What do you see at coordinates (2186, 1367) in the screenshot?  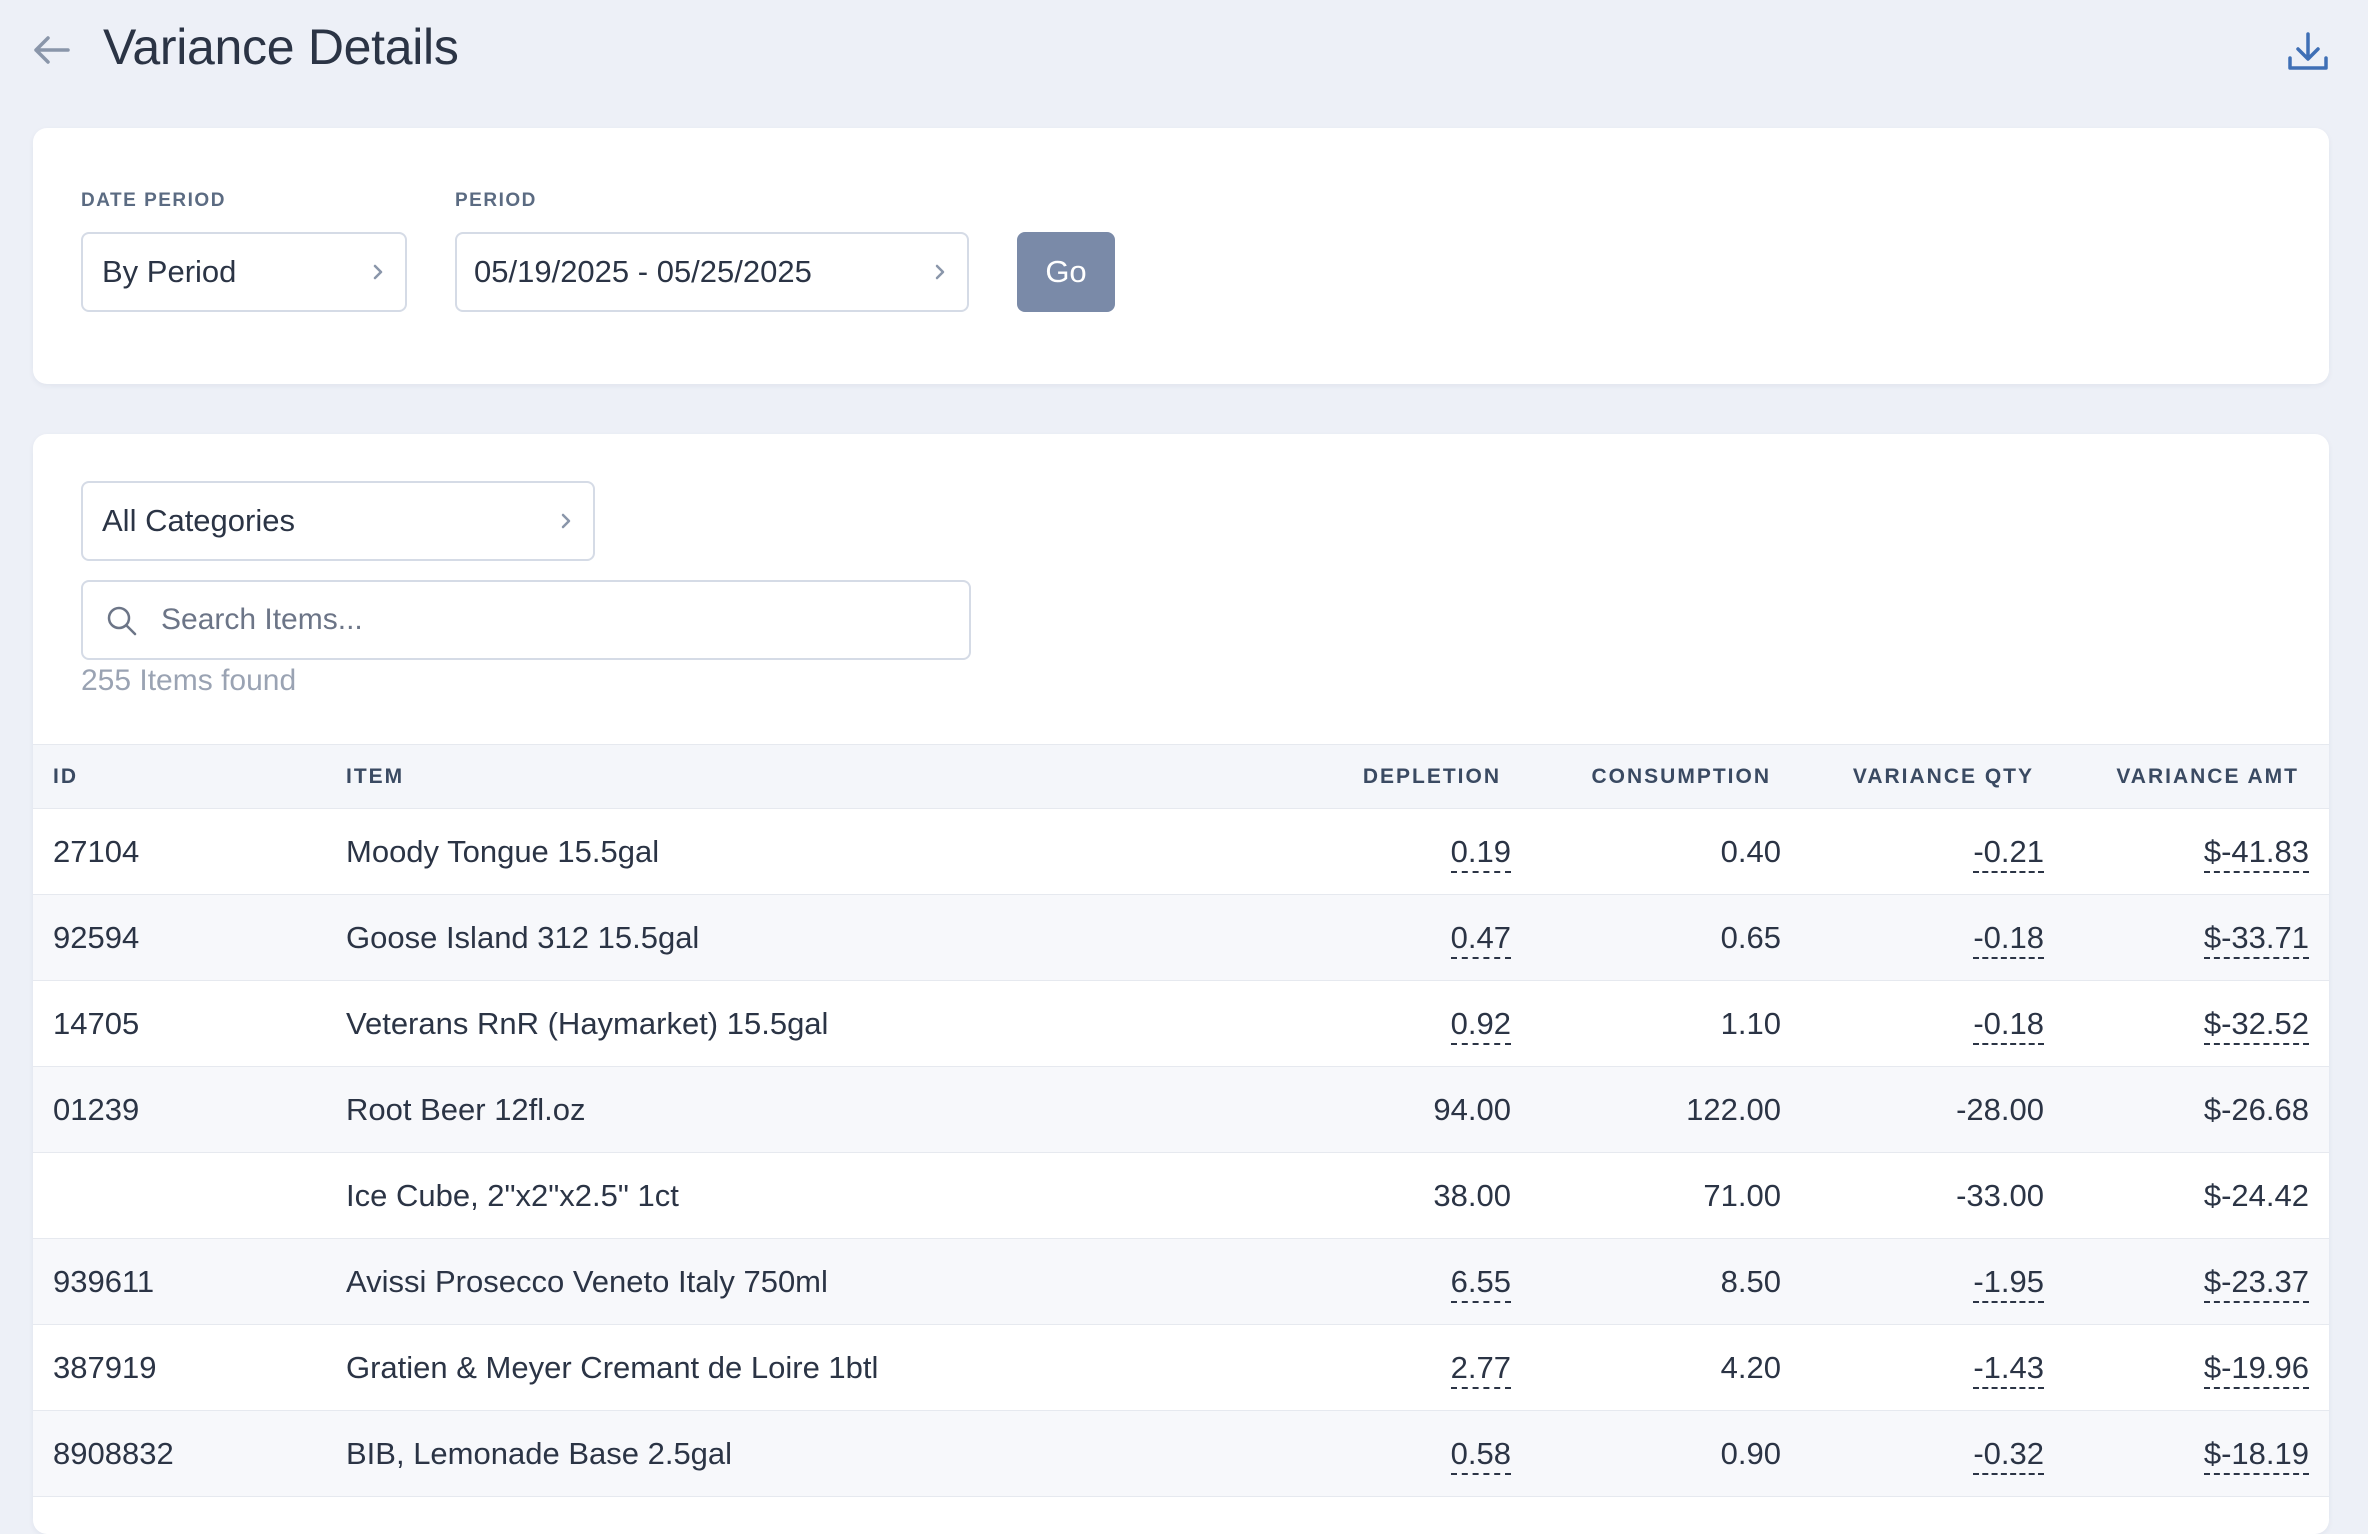 I see `cell-variance-amt: $-19.96` at bounding box center [2186, 1367].